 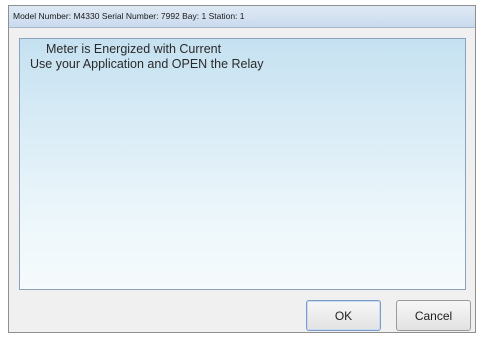 I want to click on cancel-button: Cancel, so click(x=433, y=315).